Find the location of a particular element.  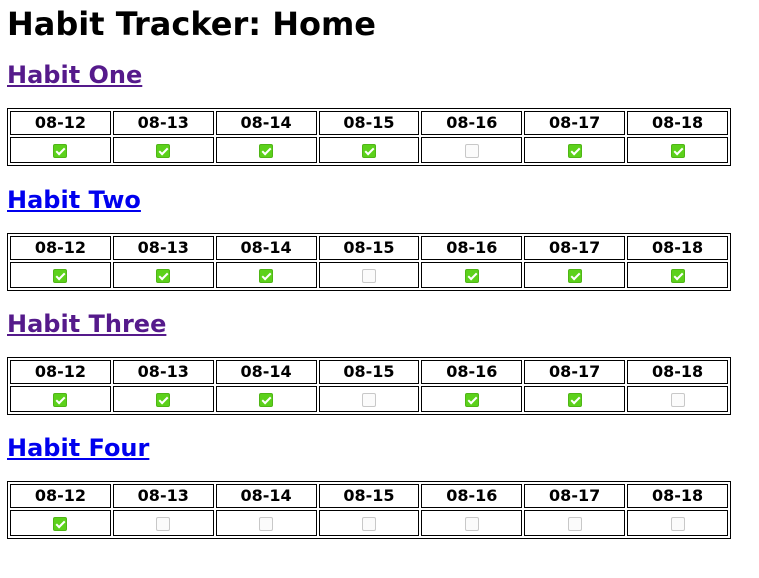

habit-link: Habit Three is located at coordinates (86, 324).